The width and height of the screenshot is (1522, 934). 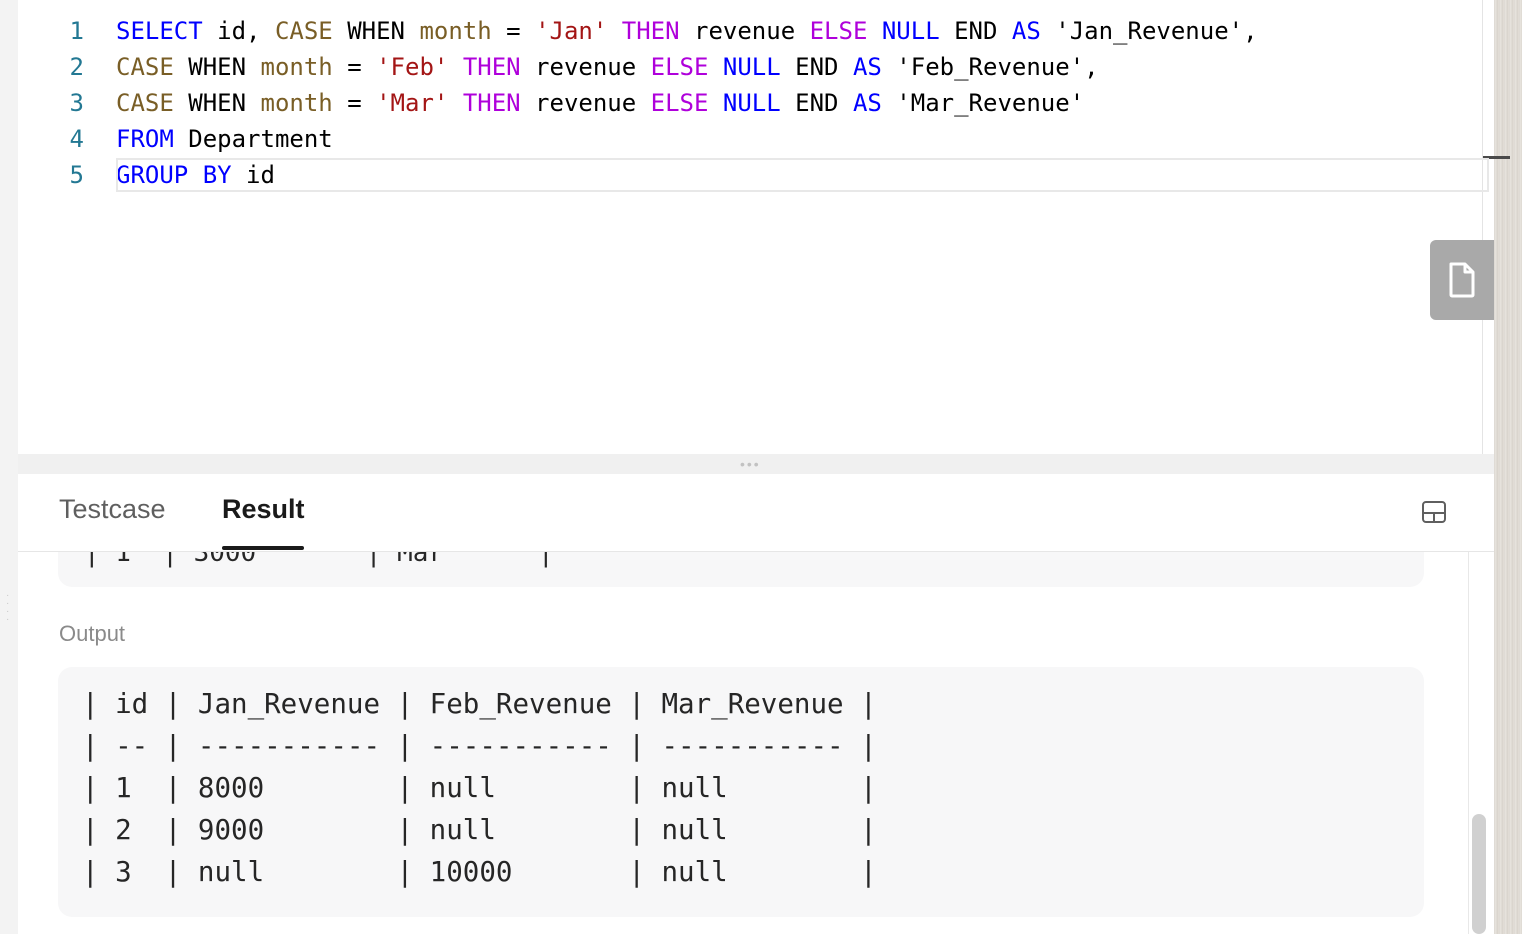 I want to click on line-number: 3, so click(x=76, y=103).